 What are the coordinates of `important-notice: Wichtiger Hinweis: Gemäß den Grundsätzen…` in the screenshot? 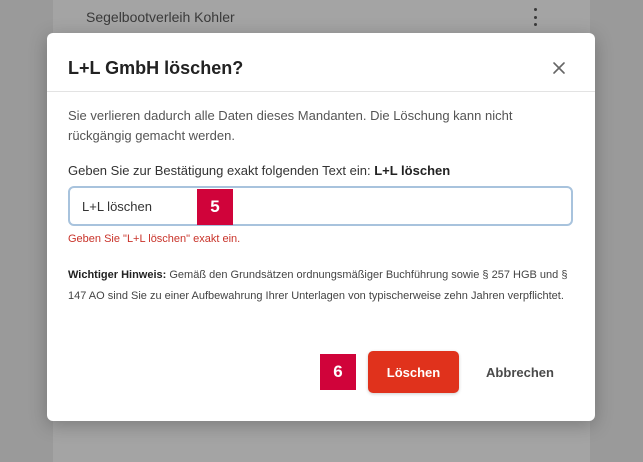 It's located at (318, 286).